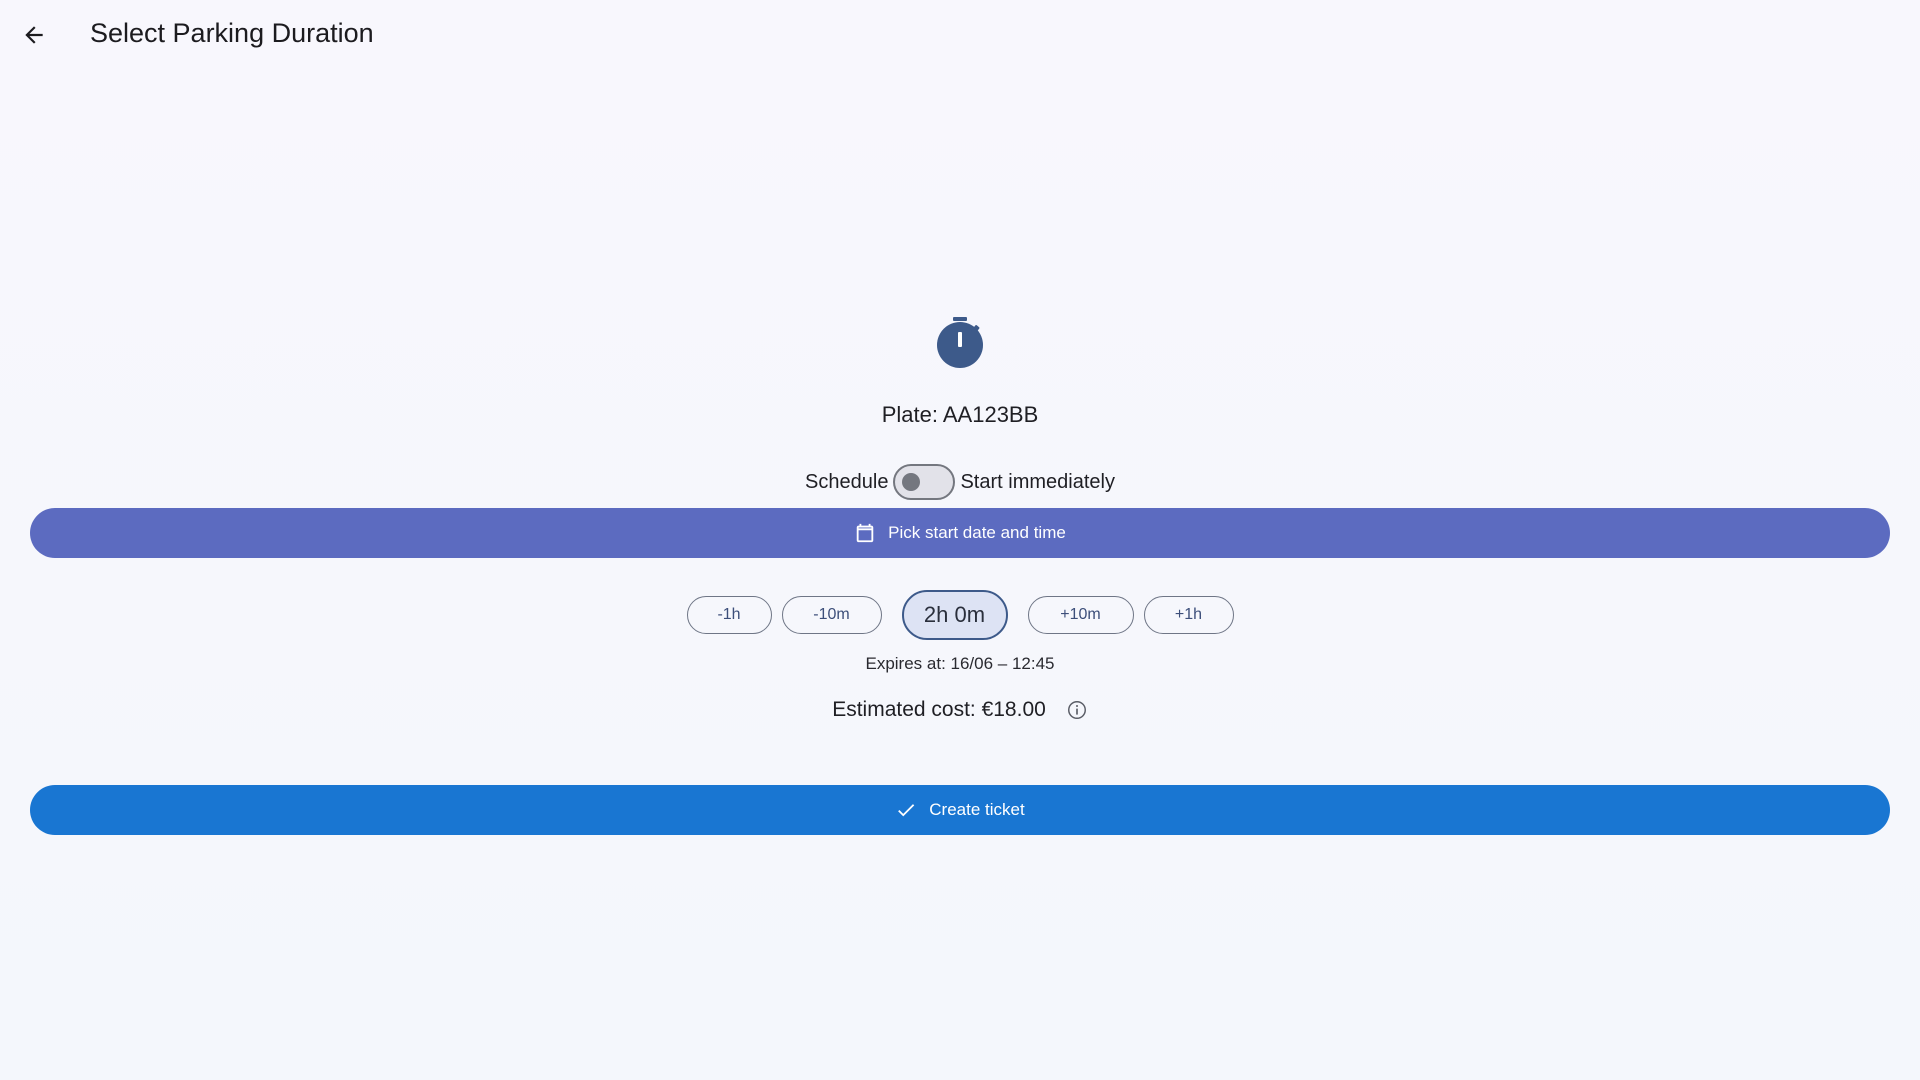 This screenshot has height=1080, width=1920. What do you see at coordinates (960, 663) in the screenshot?
I see `expires-text: Expires at: 16/06 – 12:45` at bounding box center [960, 663].